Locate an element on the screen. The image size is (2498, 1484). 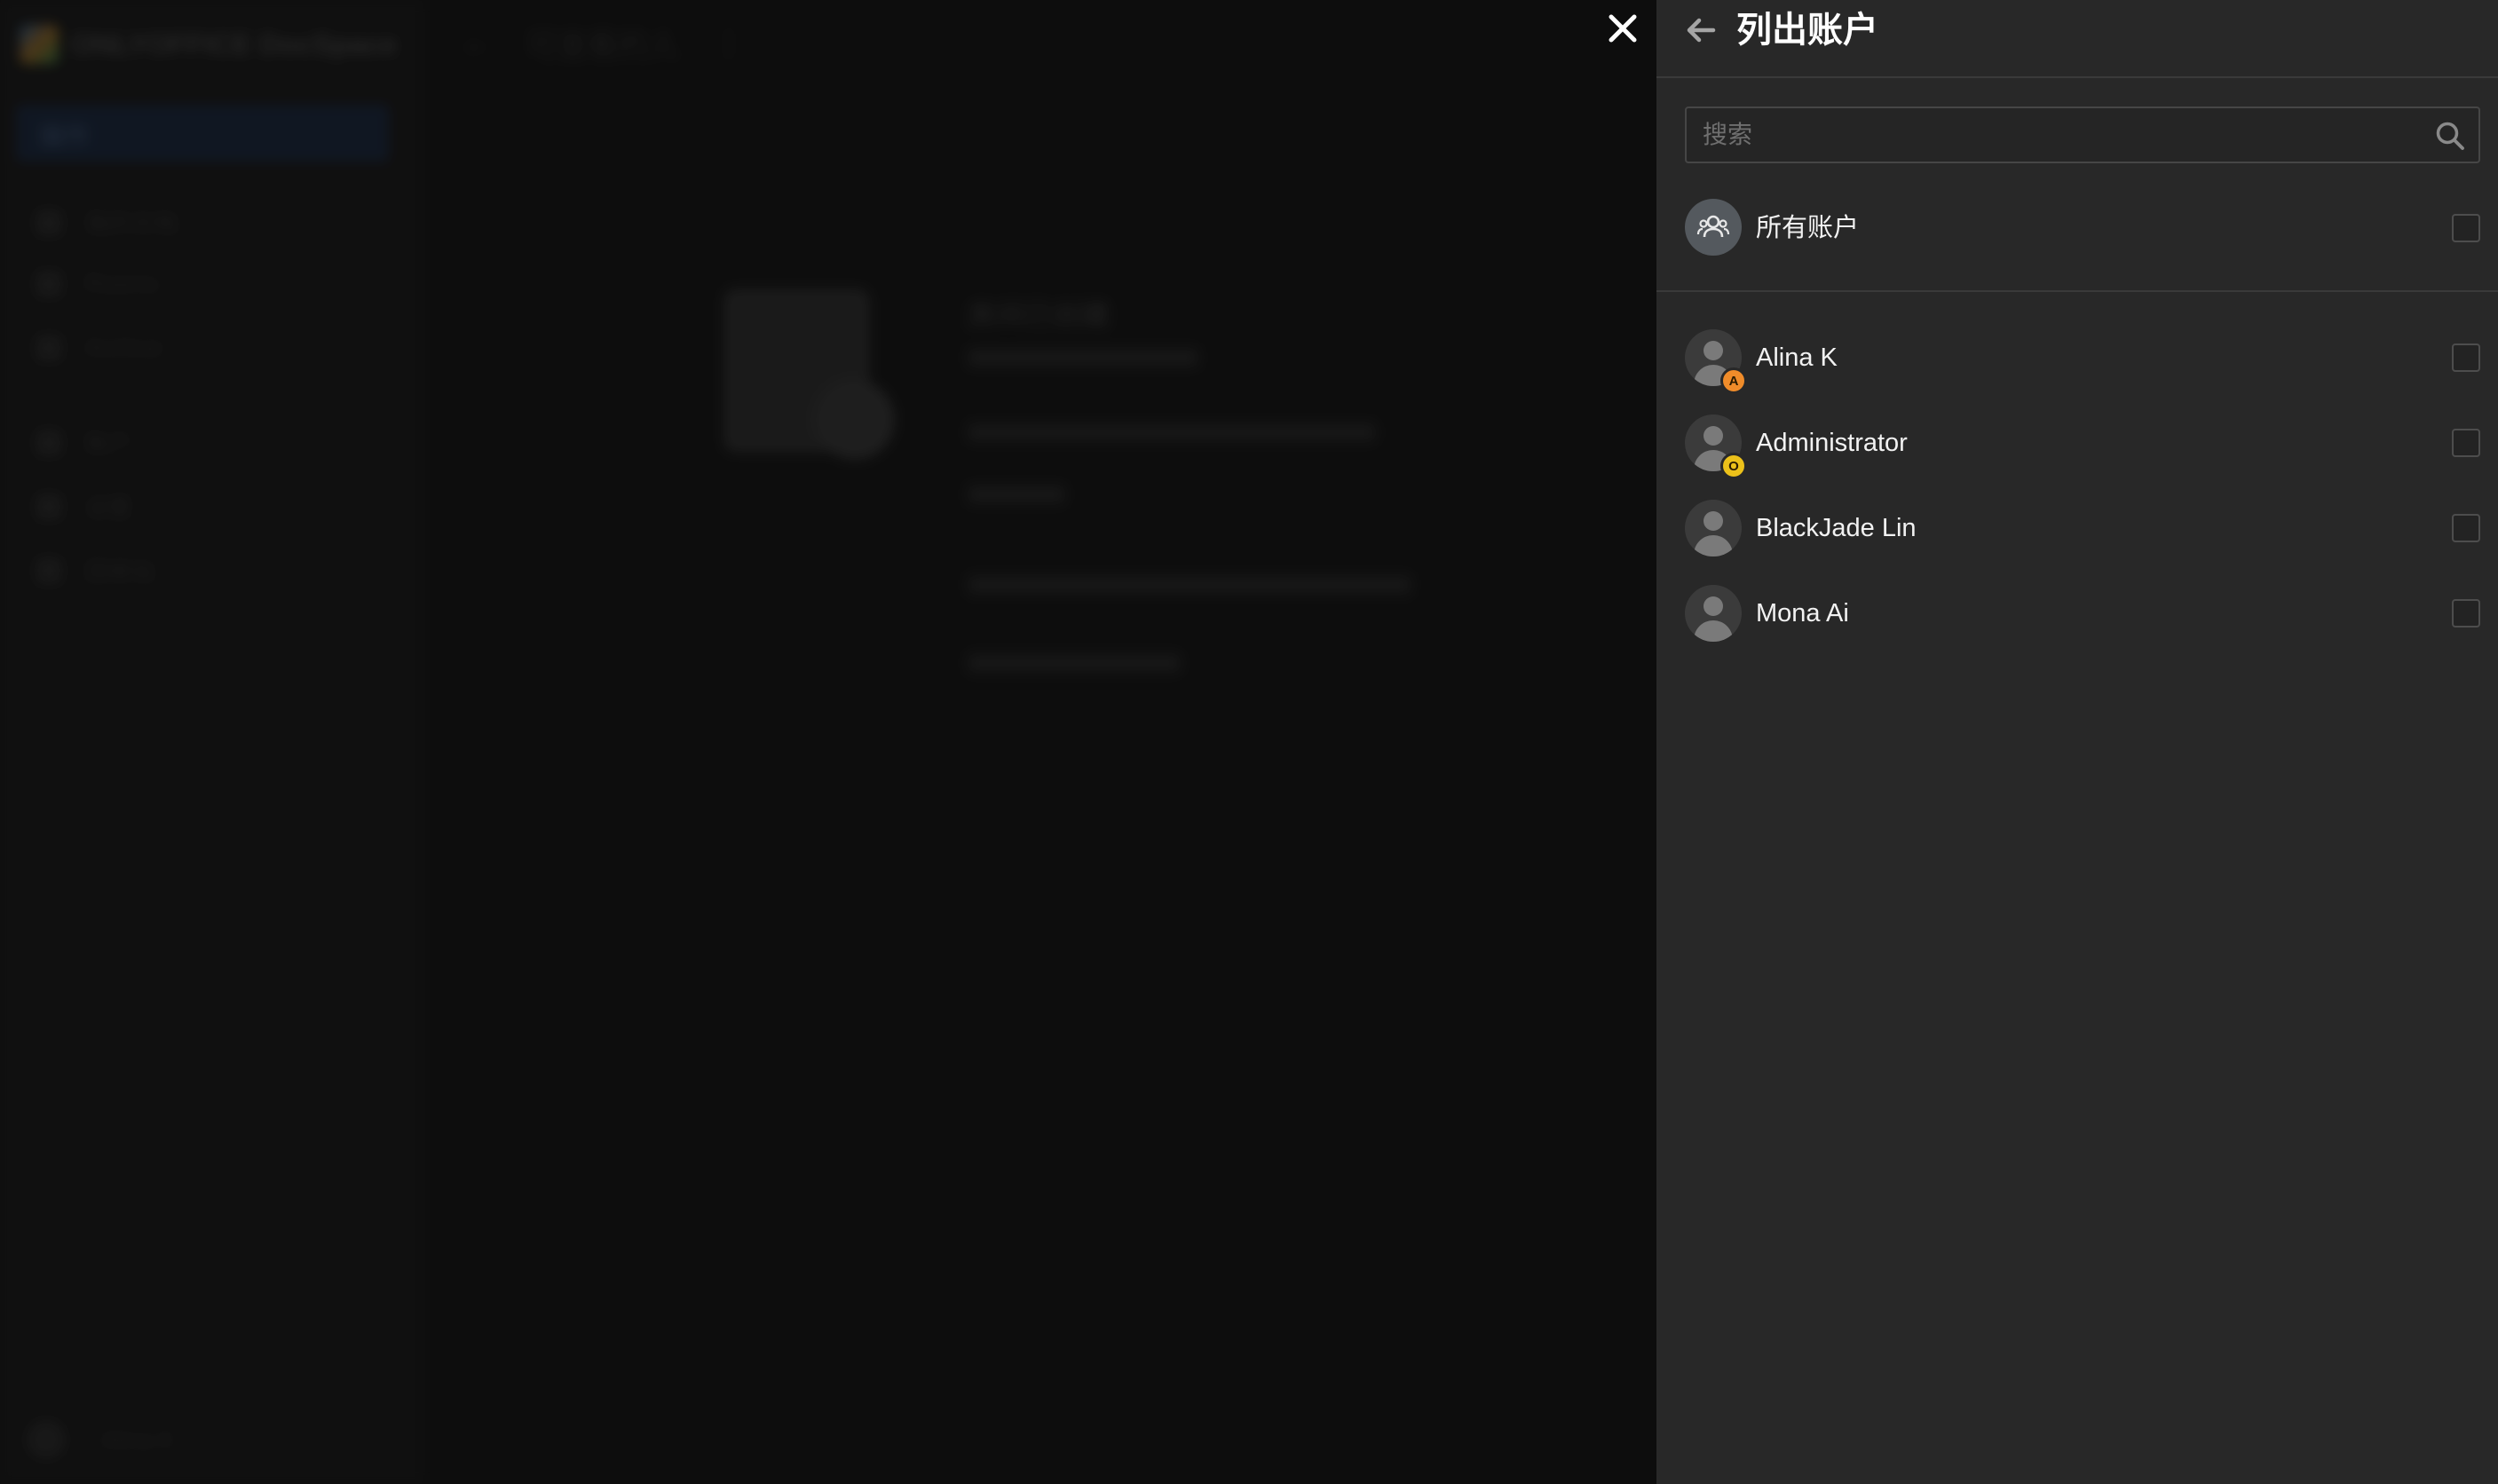
back-button is located at coordinates (1701, 31).